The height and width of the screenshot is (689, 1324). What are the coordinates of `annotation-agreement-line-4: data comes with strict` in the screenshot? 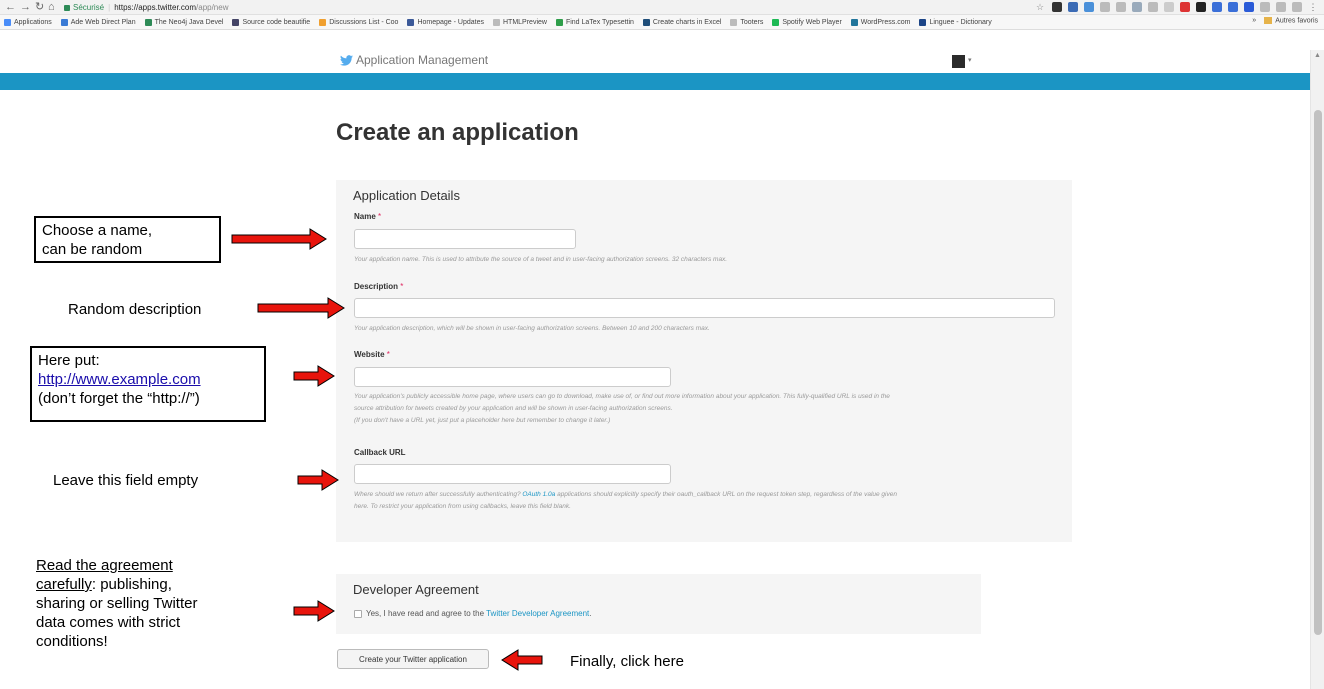 It's located at (108, 622).